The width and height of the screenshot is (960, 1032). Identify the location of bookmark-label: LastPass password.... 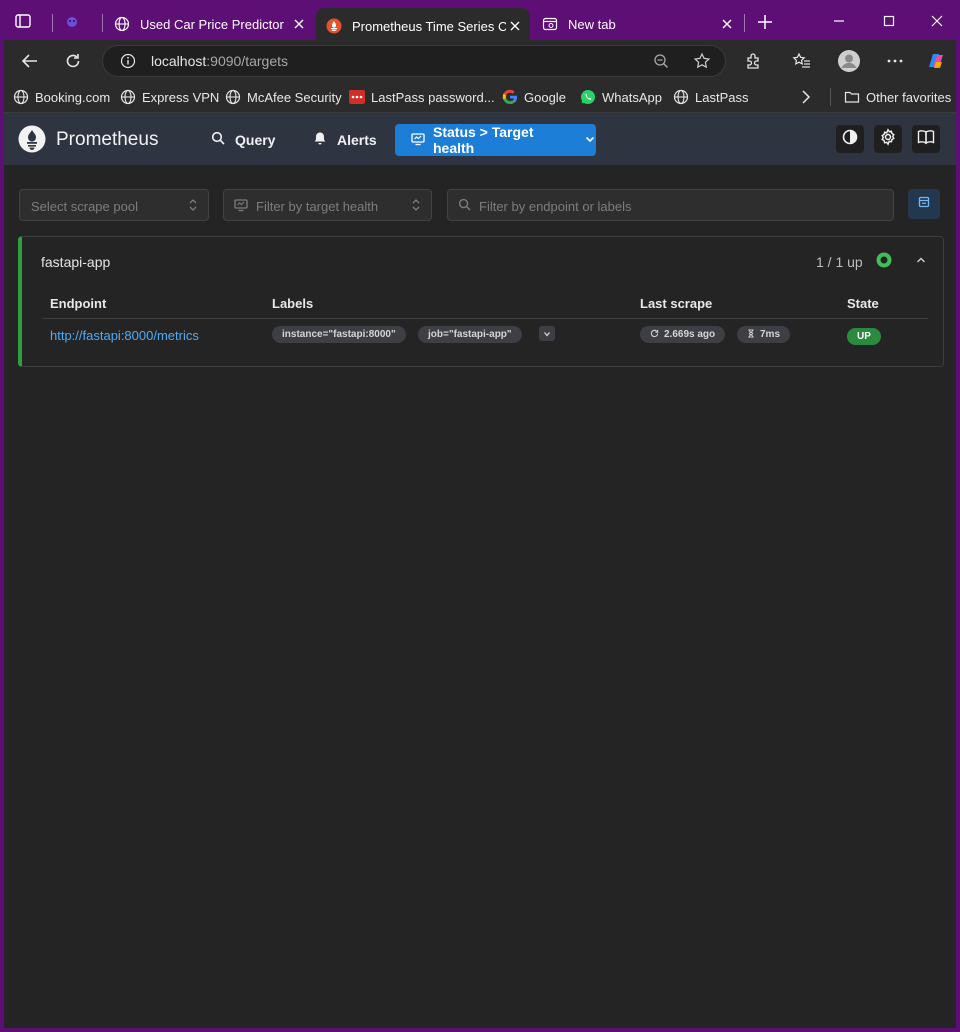
(433, 97).